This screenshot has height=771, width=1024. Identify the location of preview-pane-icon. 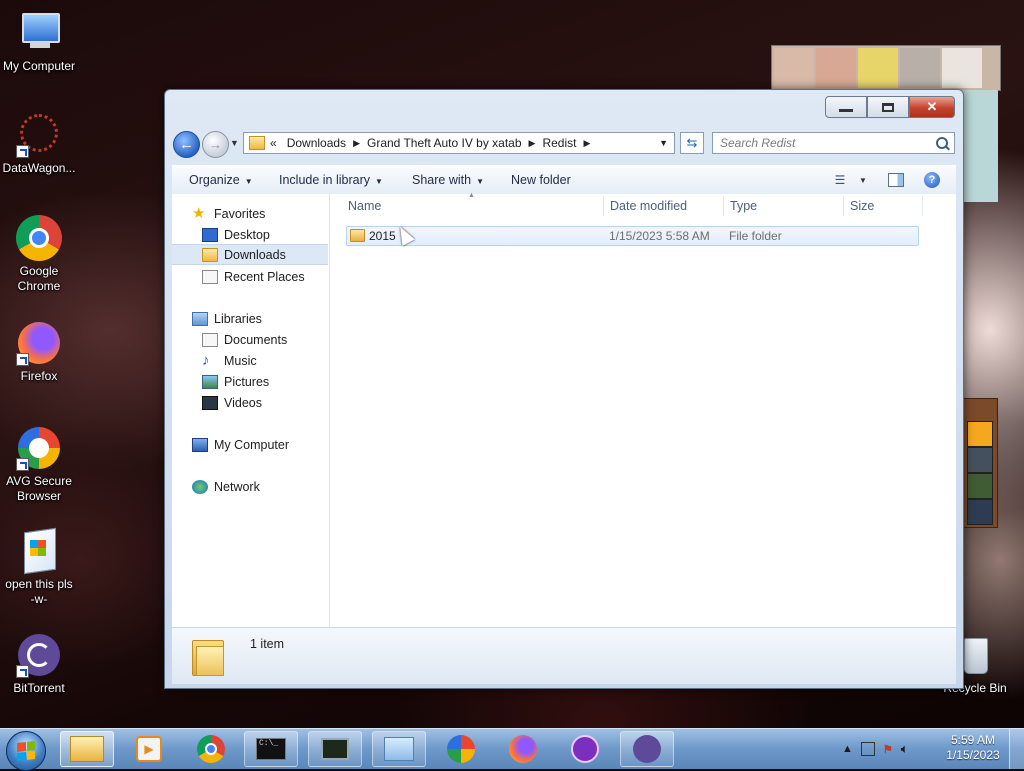
(896, 180).